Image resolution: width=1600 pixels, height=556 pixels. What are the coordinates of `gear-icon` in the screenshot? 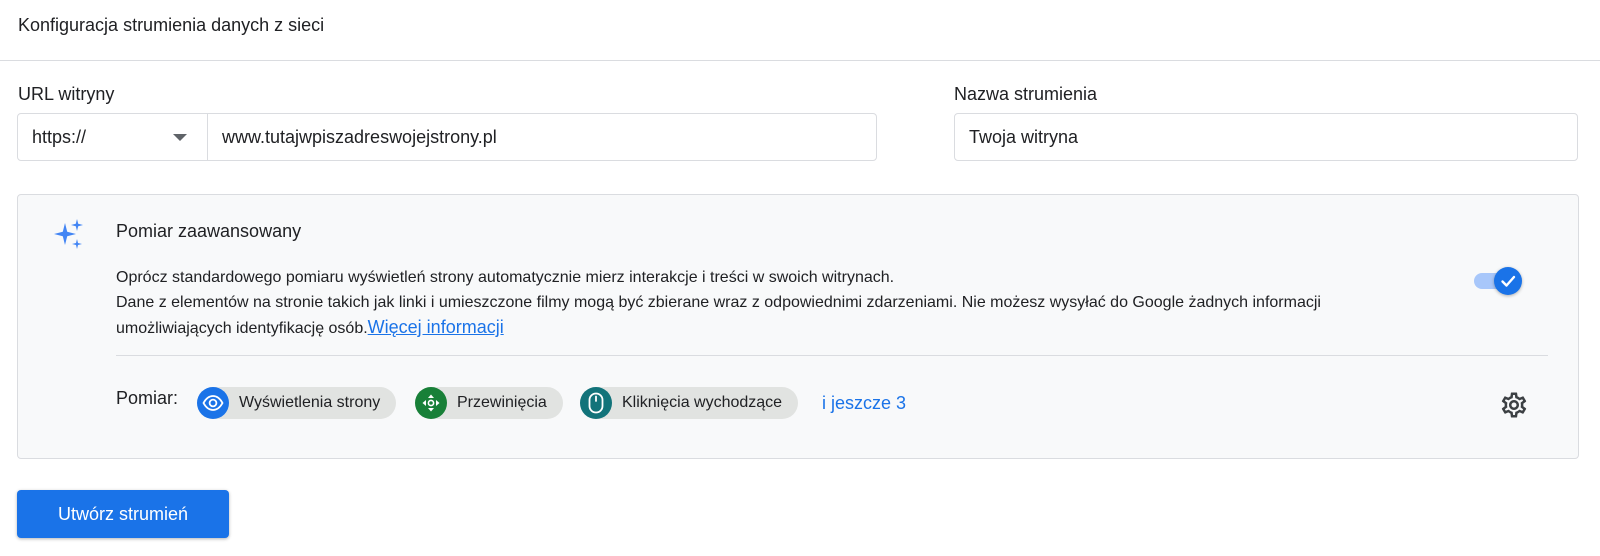 It's located at (1514, 405).